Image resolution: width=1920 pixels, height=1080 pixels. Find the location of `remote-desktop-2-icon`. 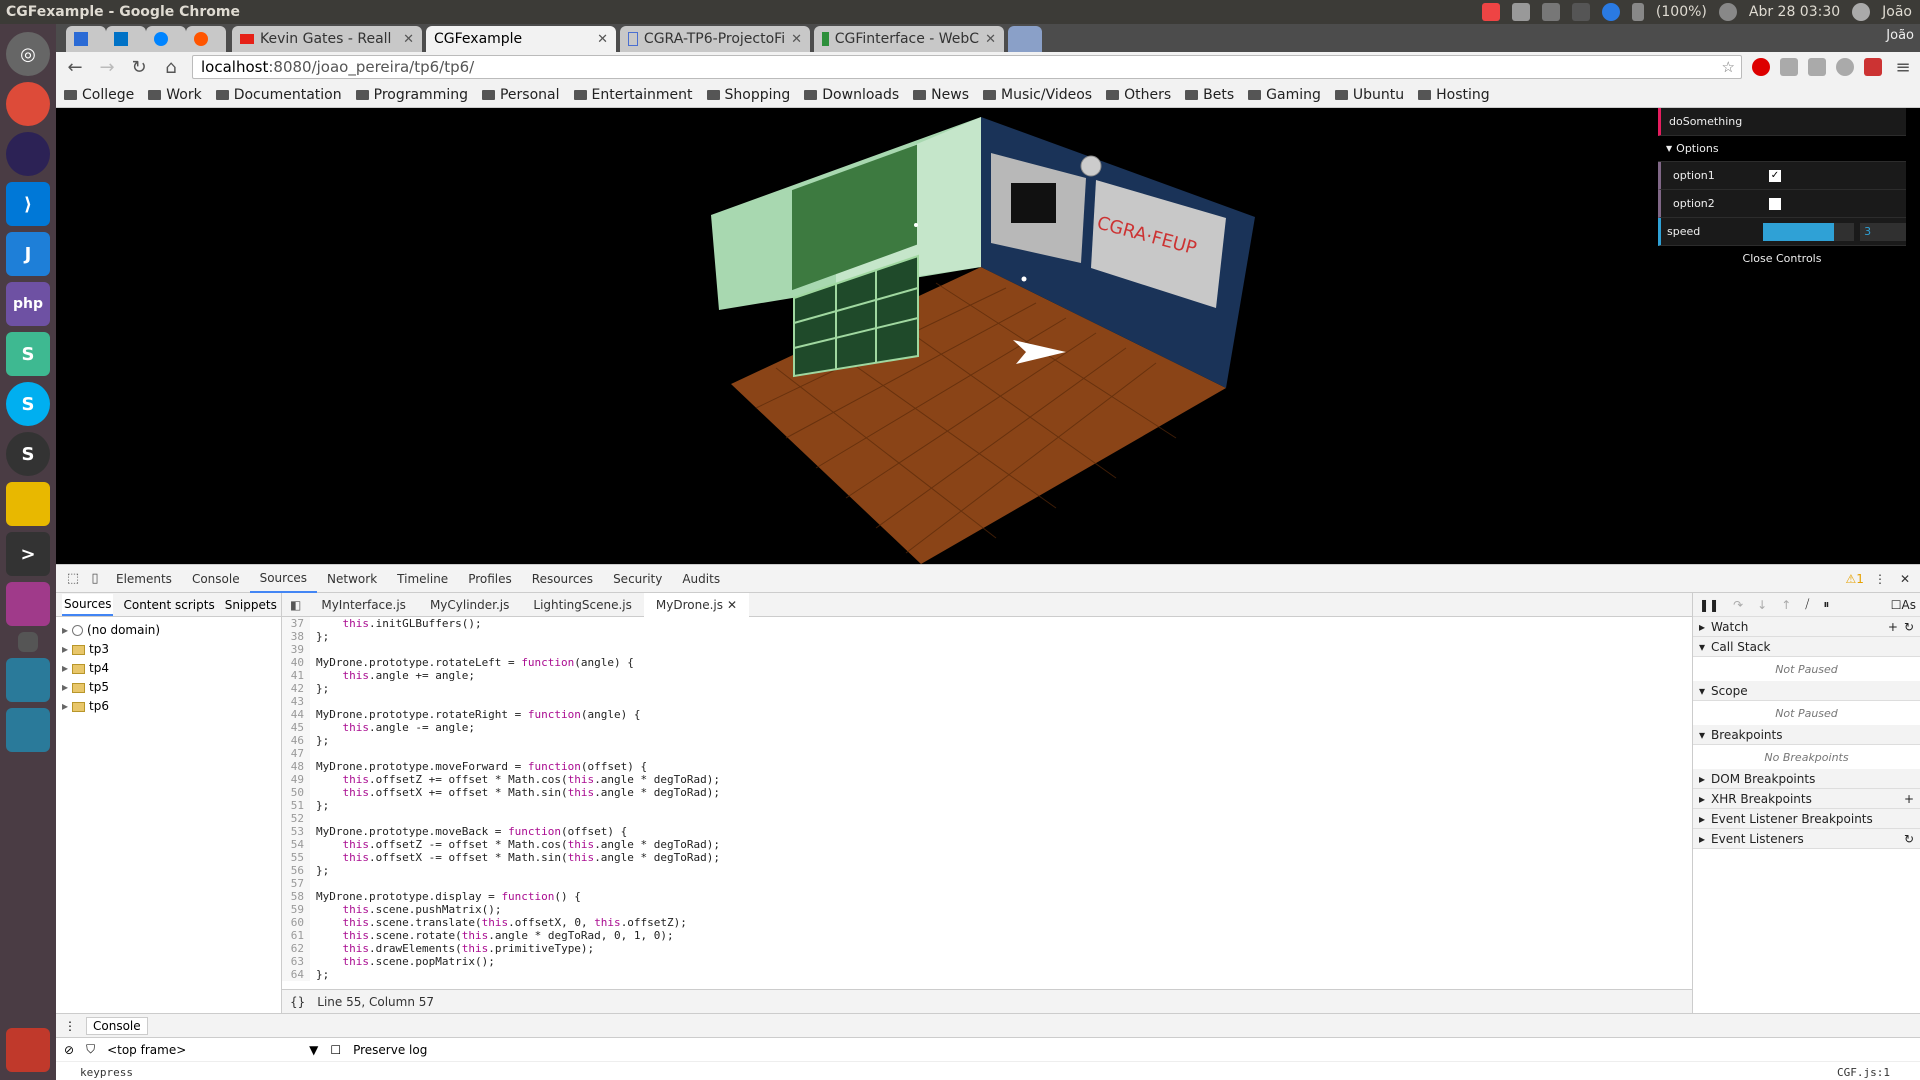

remote-desktop-2-icon is located at coordinates (28, 730).